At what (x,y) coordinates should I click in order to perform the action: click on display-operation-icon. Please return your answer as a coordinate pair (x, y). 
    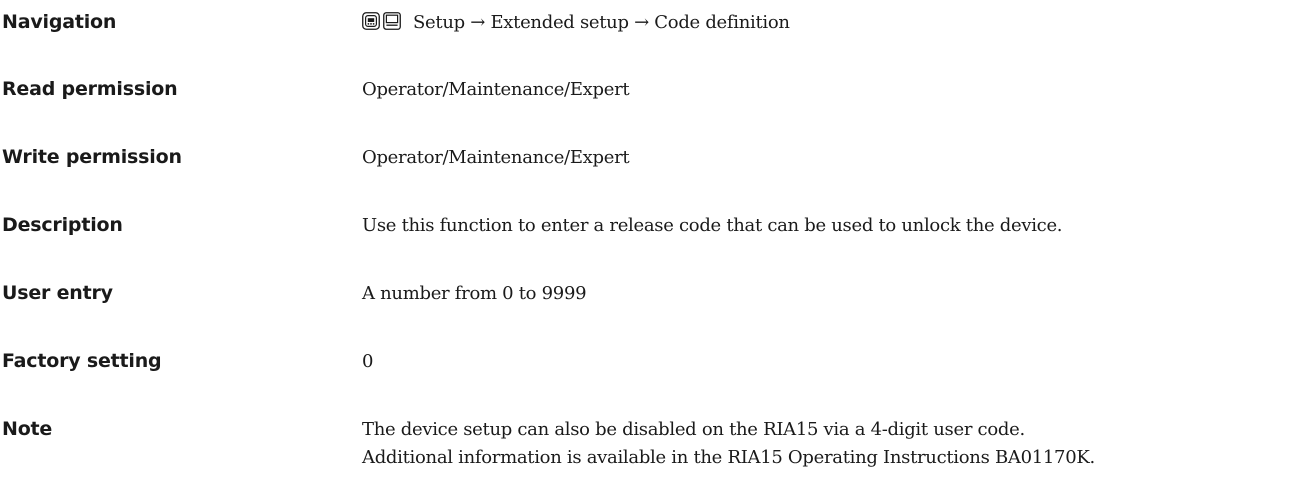
    Looking at the image, I should click on (371, 21).